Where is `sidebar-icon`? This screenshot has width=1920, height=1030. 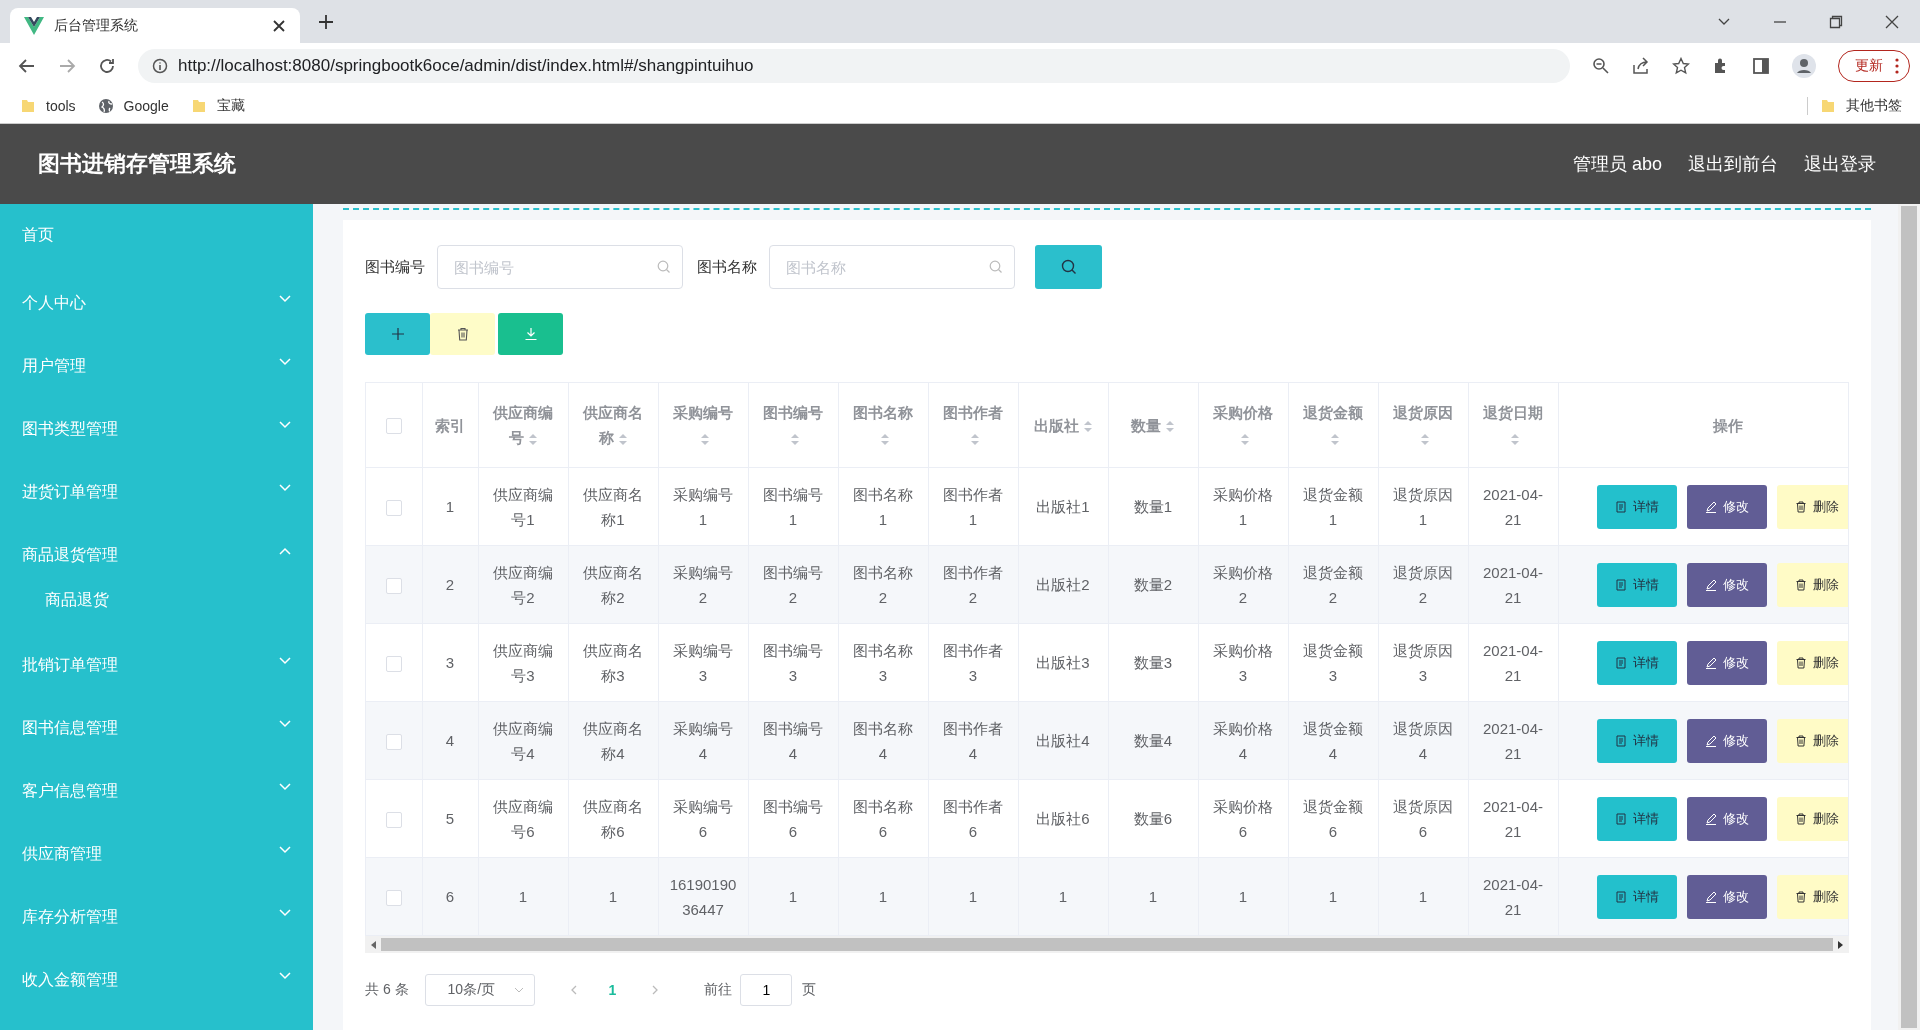
sidebar-icon is located at coordinates (1761, 65).